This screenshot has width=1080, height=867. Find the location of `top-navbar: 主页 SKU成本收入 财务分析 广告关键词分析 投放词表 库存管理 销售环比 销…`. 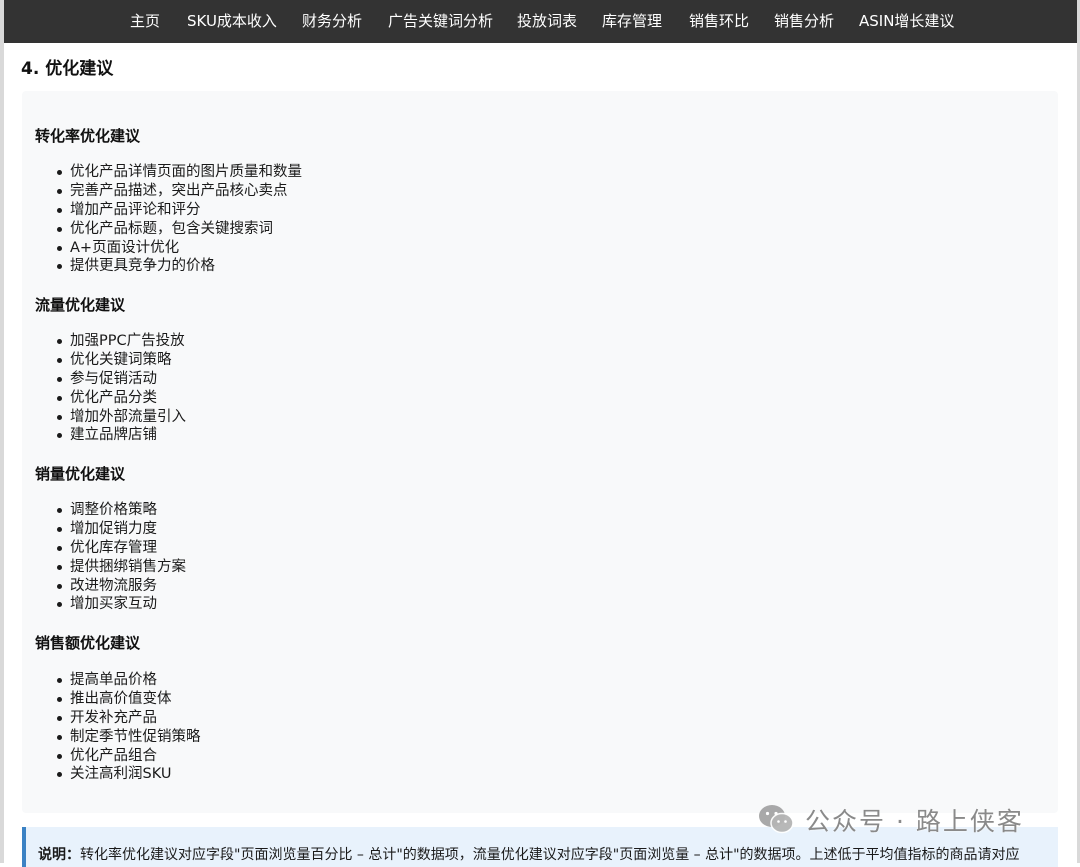

top-navbar: 主页 SKU成本收入 财务分析 广告关键词分析 投放词表 库存管理 销售环比 销… is located at coordinates (540, 21).